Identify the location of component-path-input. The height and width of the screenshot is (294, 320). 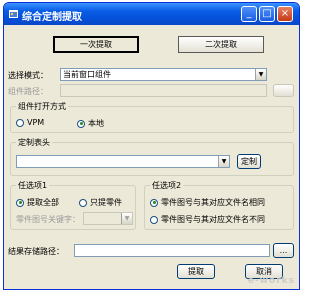
(163, 90).